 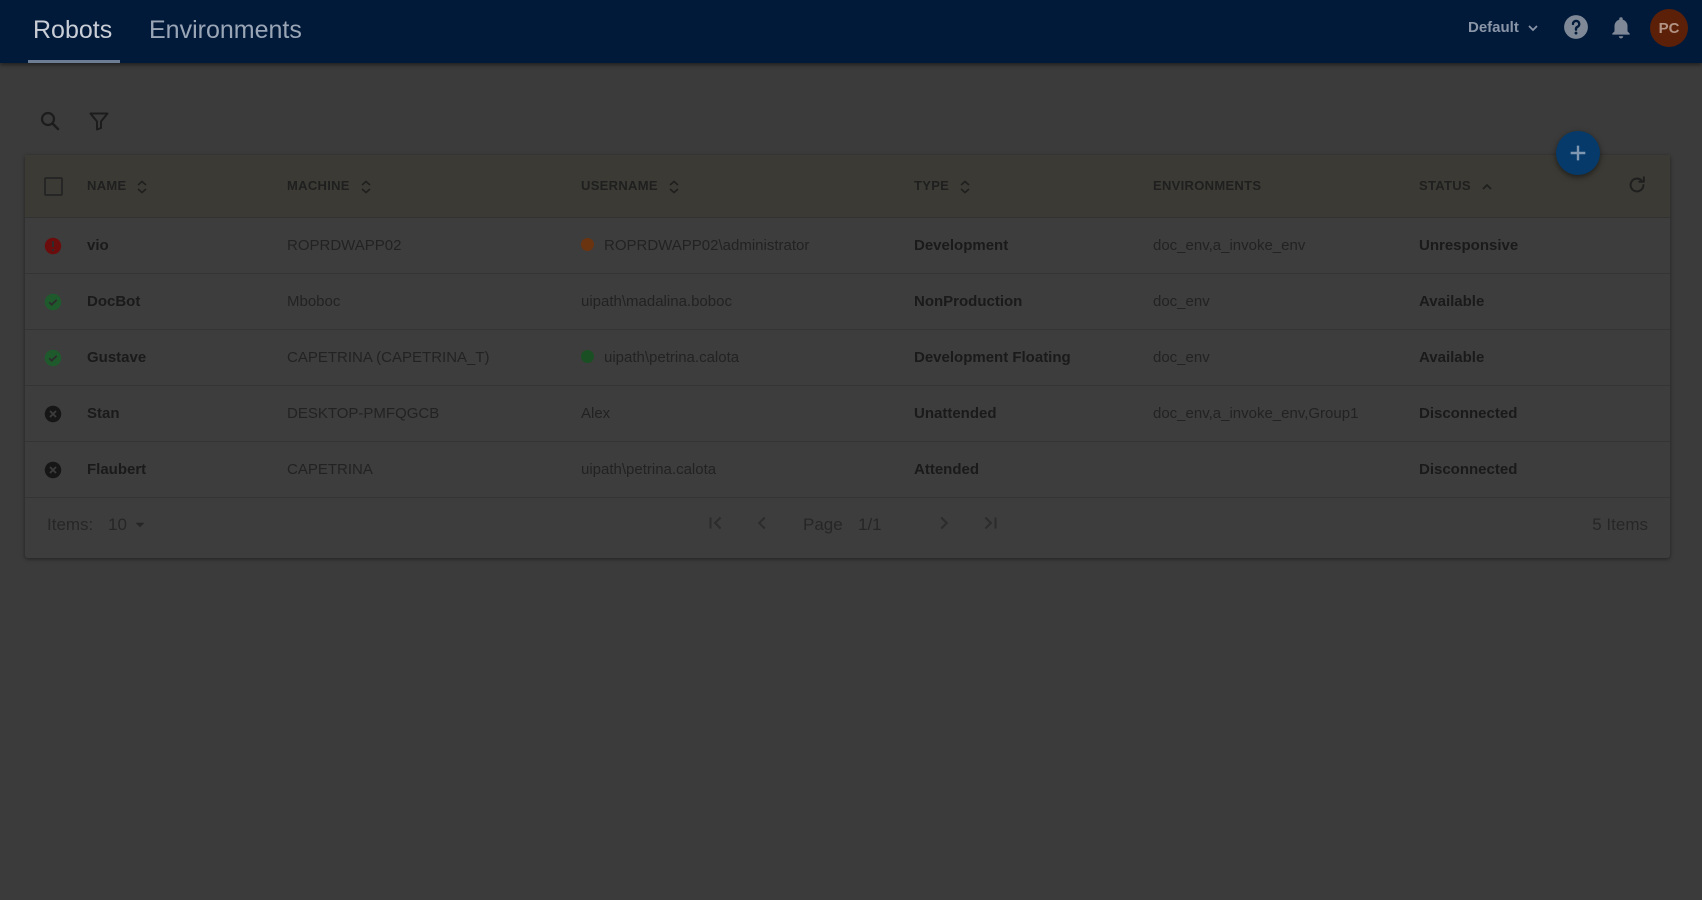 What do you see at coordinates (74, 61) in the screenshot?
I see `active-tab-indicator` at bounding box center [74, 61].